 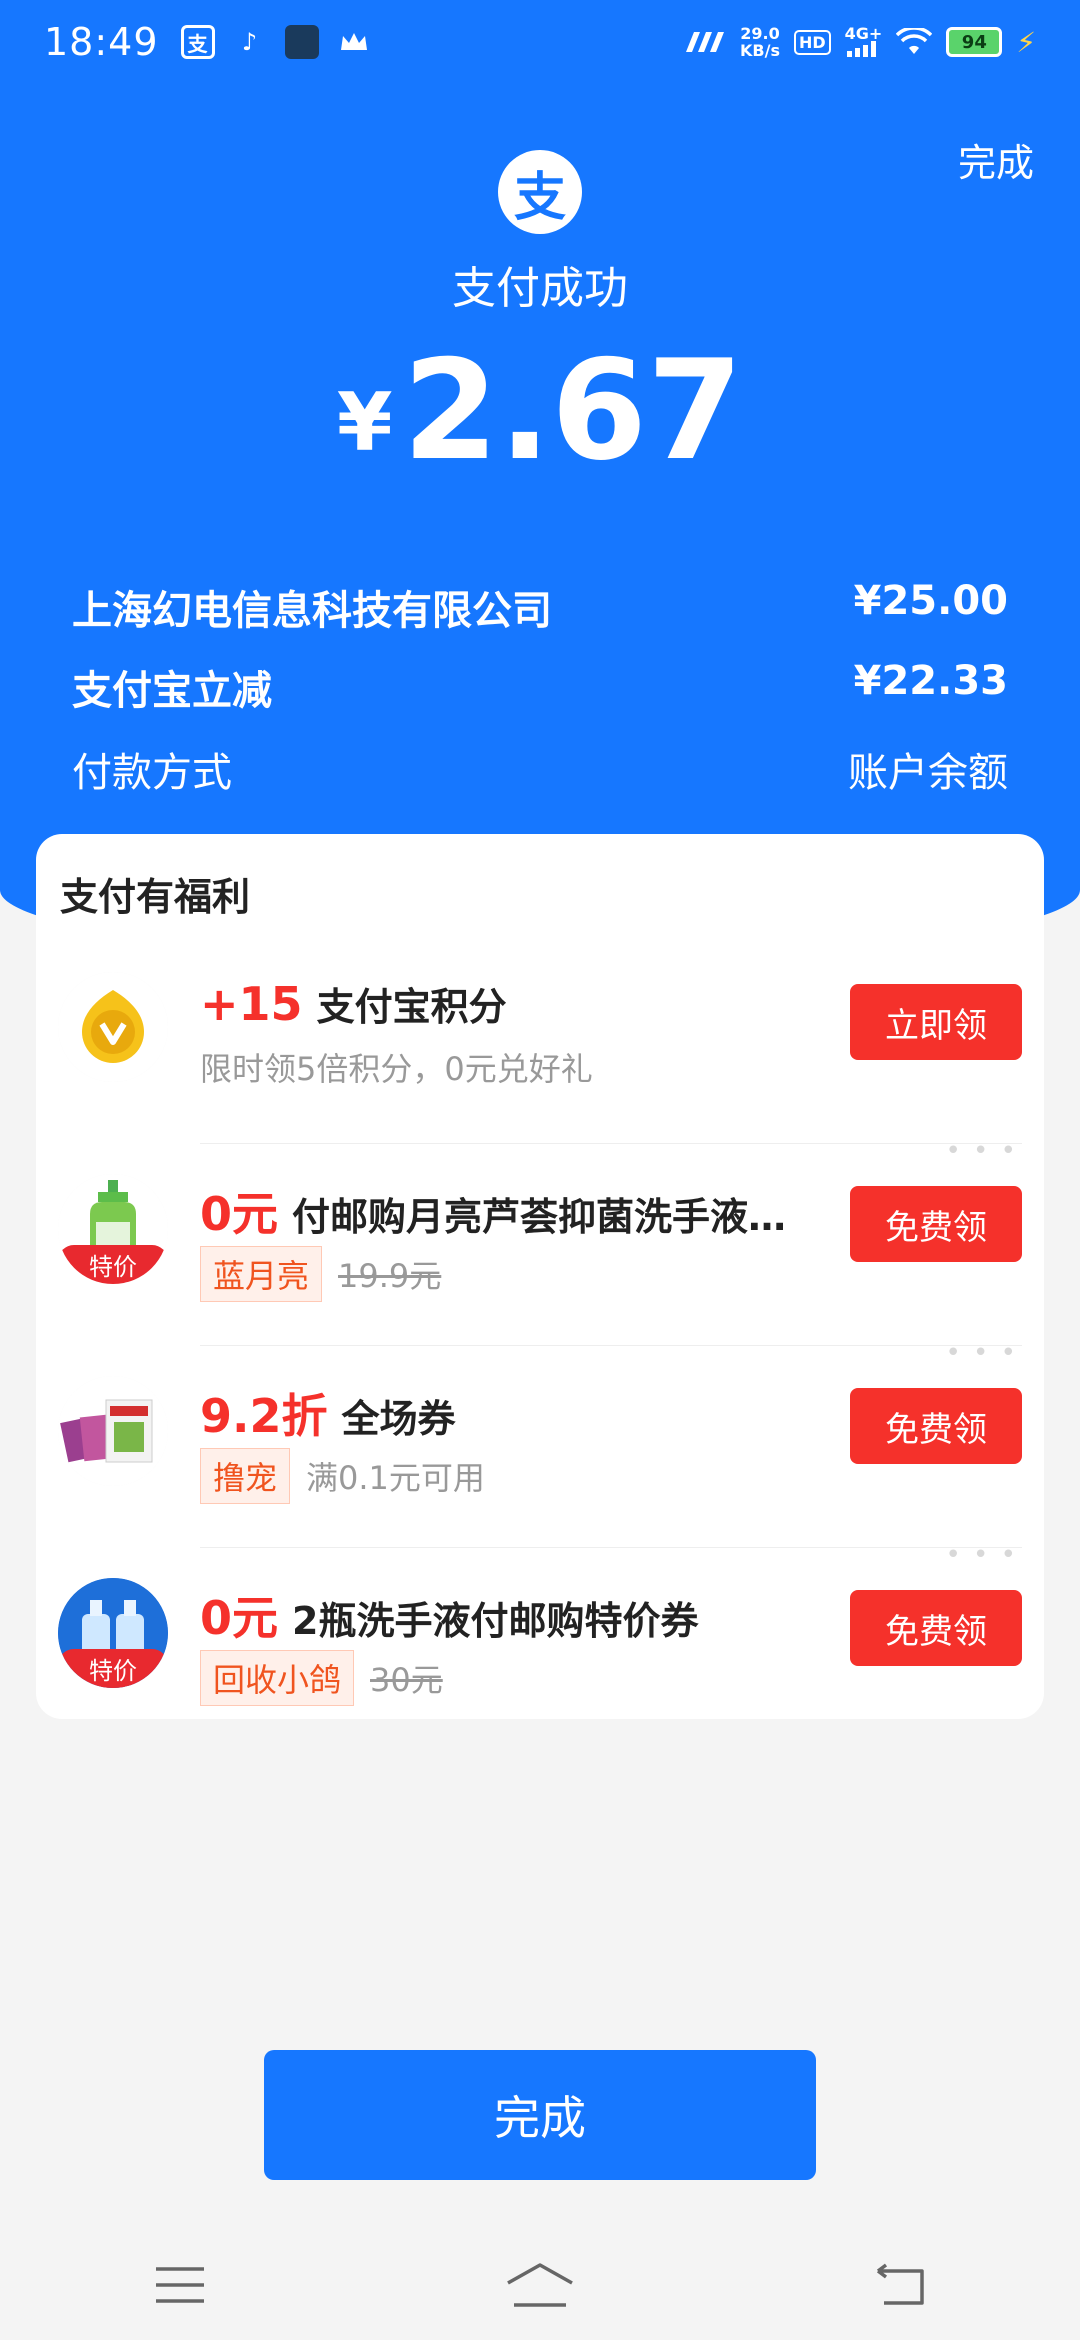 I want to click on payment-method-row: 付款方式 账户余额, so click(x=540, y=769).